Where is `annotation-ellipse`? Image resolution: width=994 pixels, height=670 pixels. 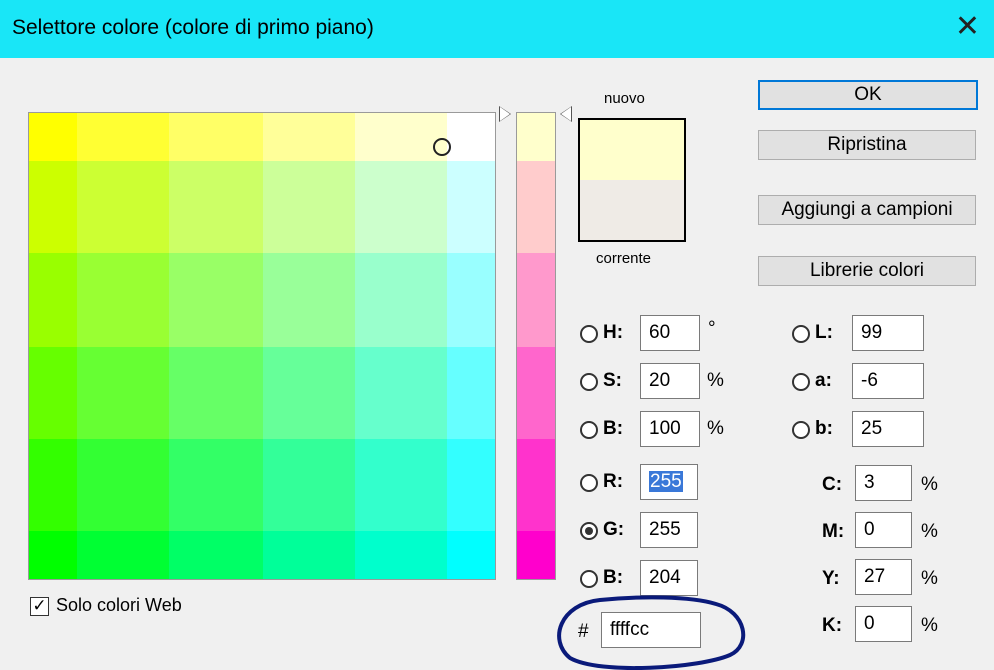
annotation-ellipse is located at coordinates (651, 632).